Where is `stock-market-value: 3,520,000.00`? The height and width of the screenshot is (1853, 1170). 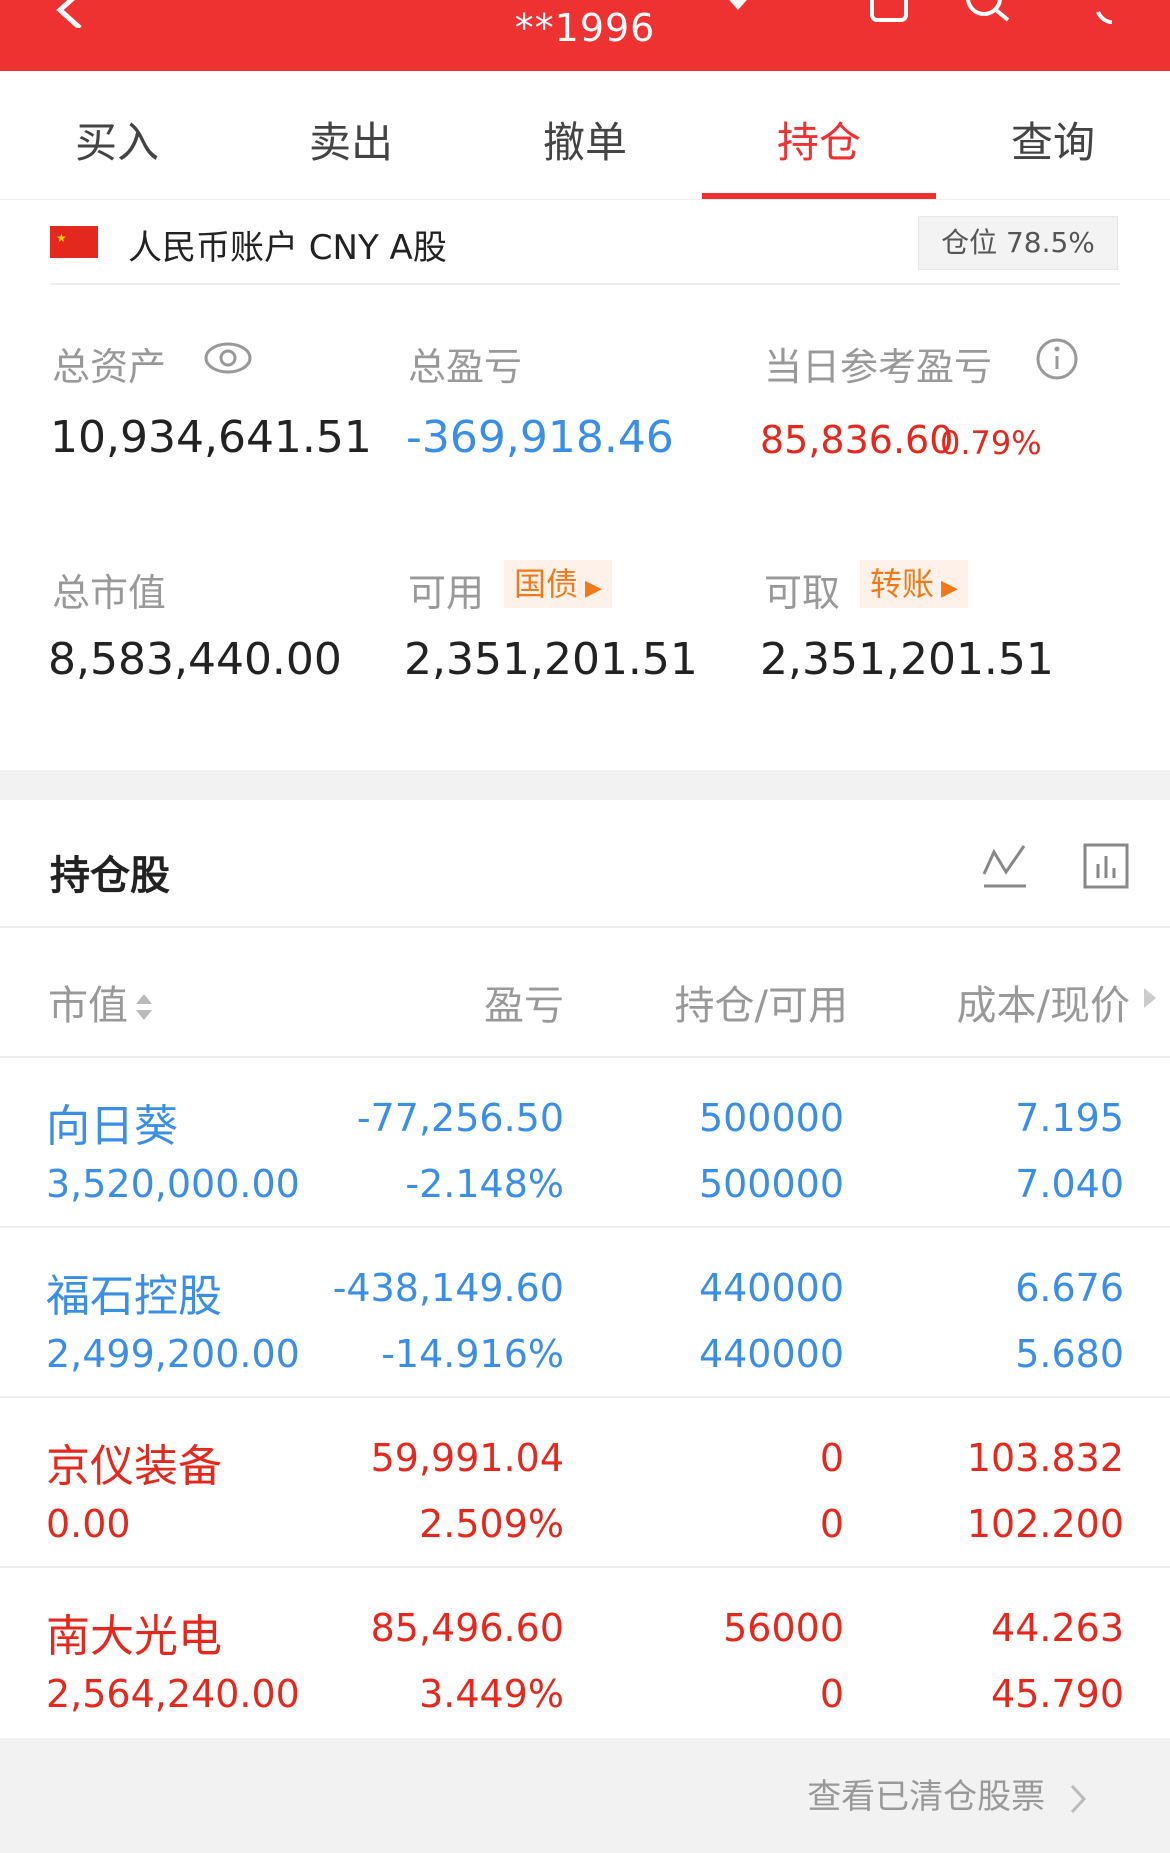
stock-market-value: 3,520,000.00 is located at coordinates (173, 1184).